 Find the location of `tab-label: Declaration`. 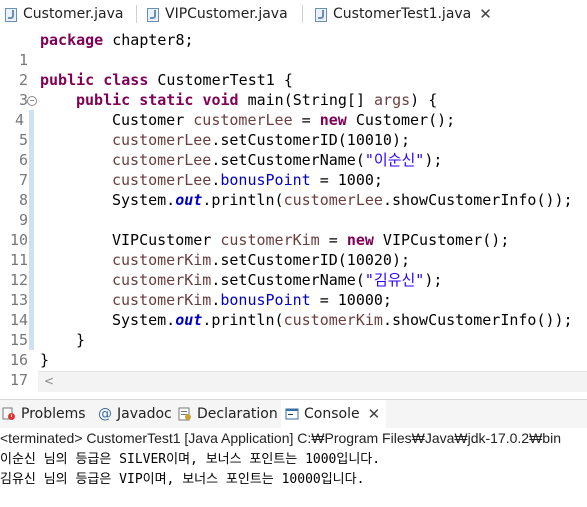

tab-label: Declaration is located at coordinates (237, 414).